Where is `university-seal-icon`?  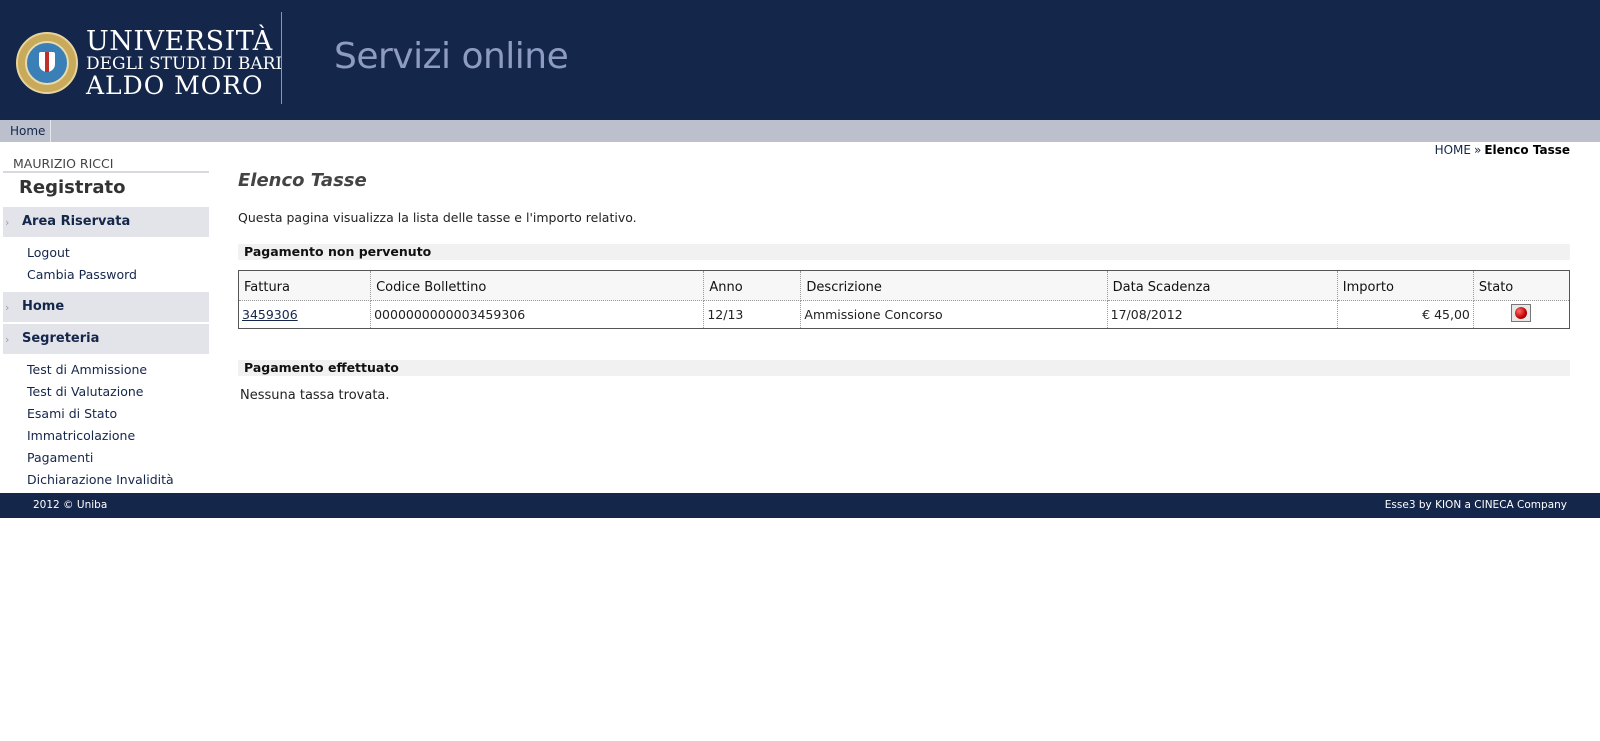
university-seal-icon is located at coordinates (47, 63).